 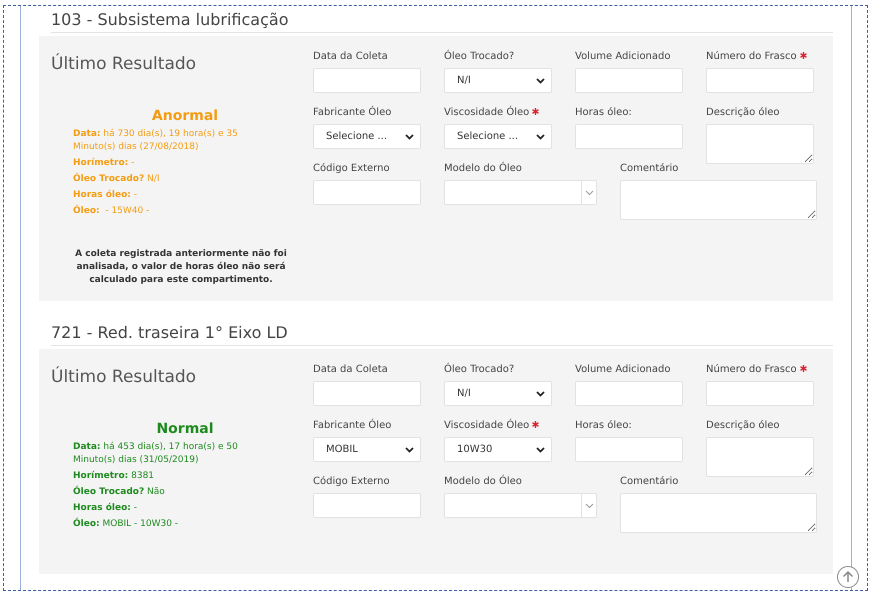 What do you see at coordinates (185, 116) in the screenshot?
I see `status-label: Anormal` at bounding box center [185, 116].